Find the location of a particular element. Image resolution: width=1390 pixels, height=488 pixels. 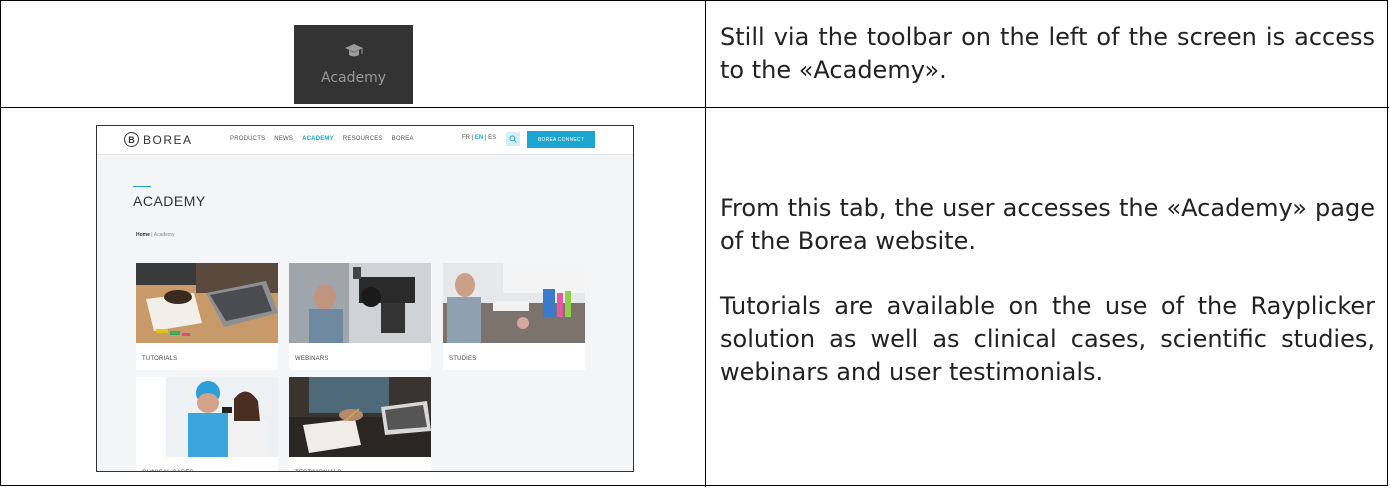

card-studies: STUDIES is located at coordinates (514, 316).